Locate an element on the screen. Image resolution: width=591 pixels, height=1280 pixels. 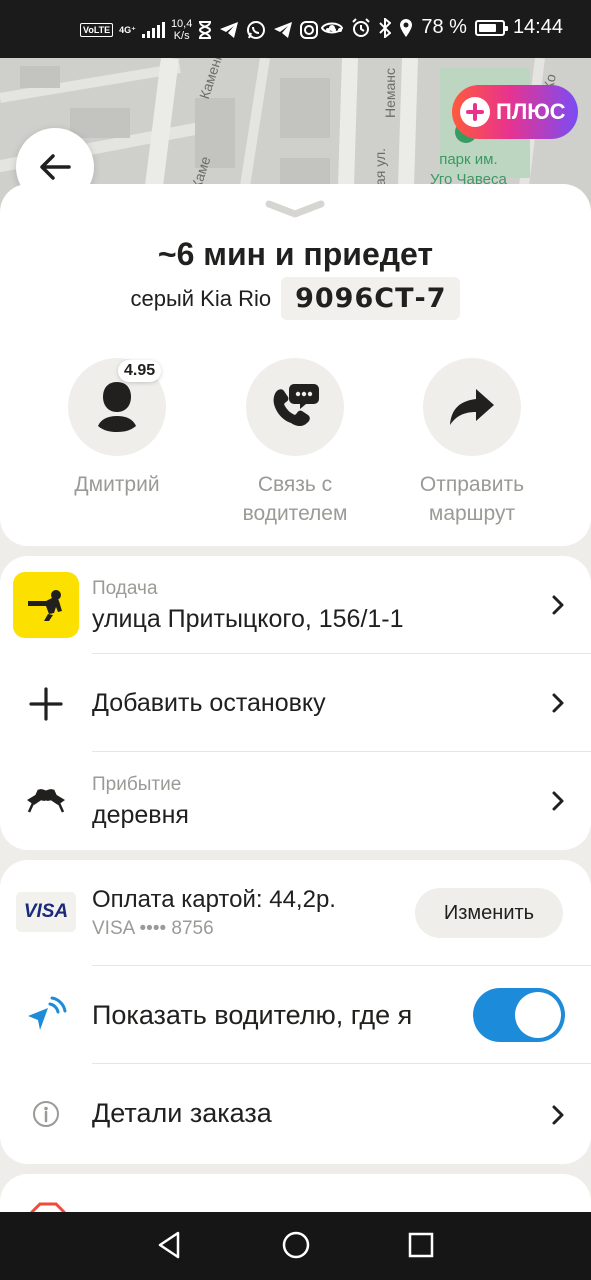
status-left: VoLTE 4G⁺ 10,4 K/s is located at coordinates (211, 30).